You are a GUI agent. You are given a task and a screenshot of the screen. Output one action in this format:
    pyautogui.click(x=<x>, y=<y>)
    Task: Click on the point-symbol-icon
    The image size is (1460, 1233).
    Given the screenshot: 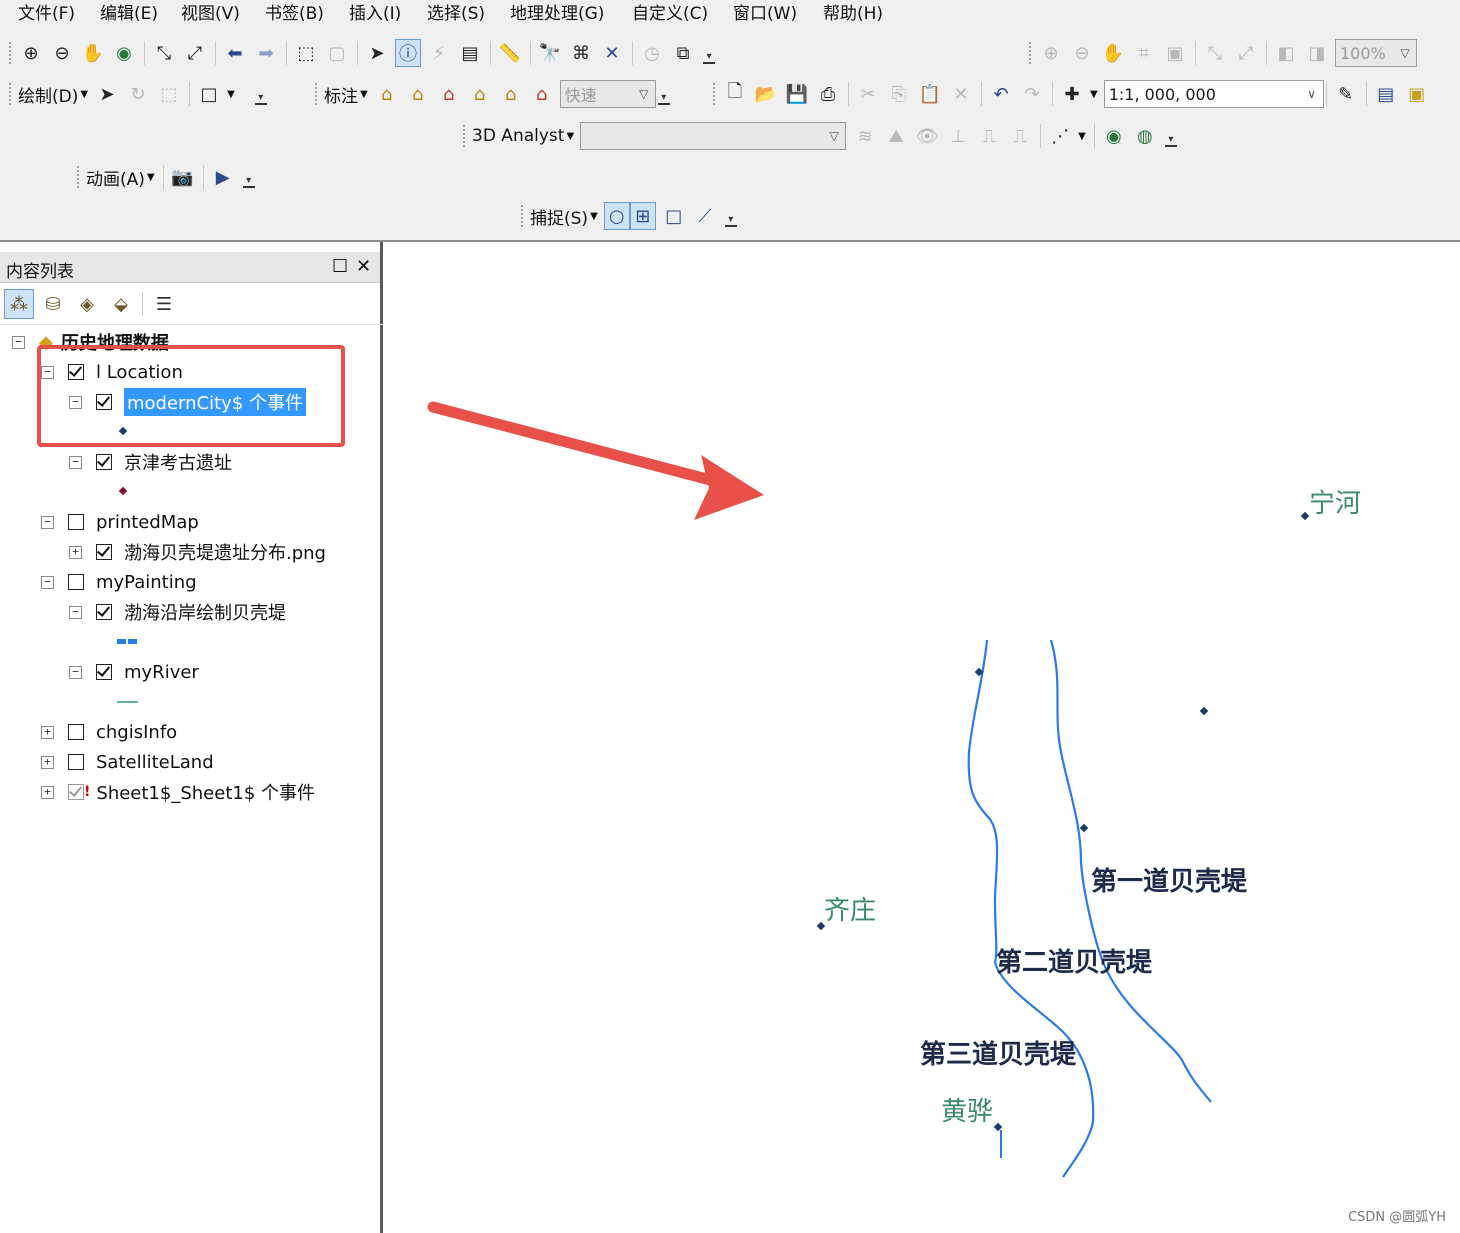 What is the action you would take?
    pyautogui.click(x=124, y=492)
    